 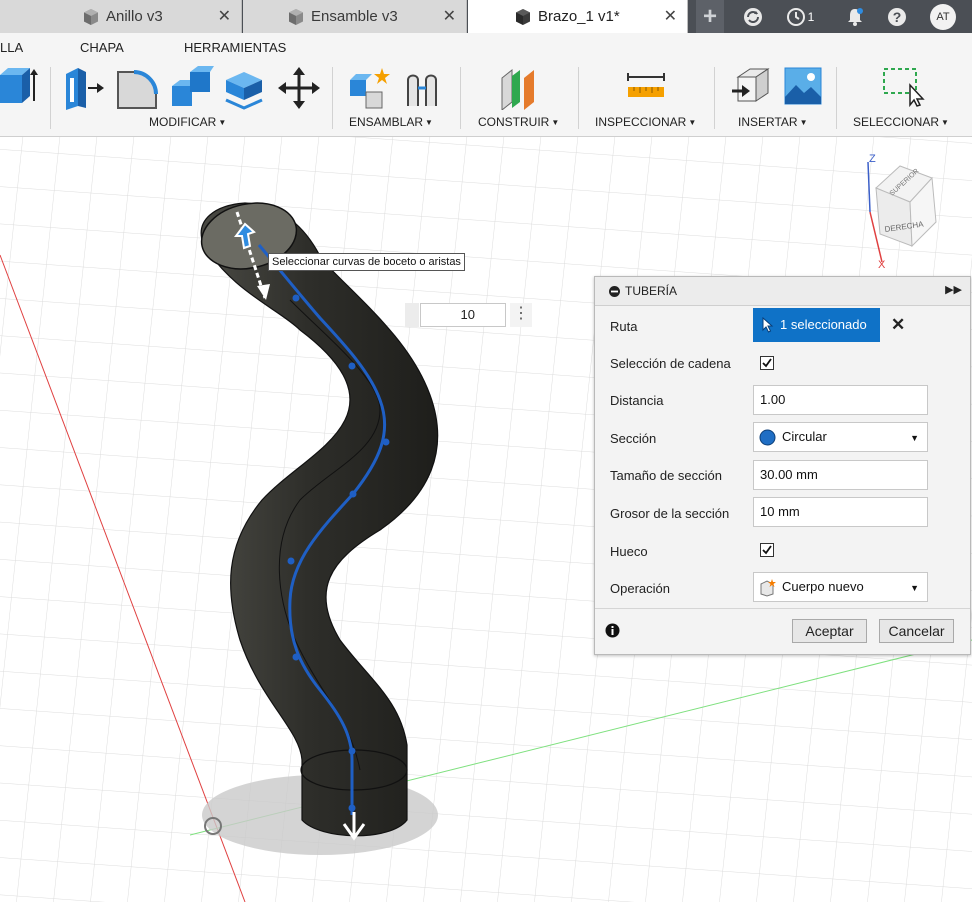 I want to click on viewcube-x: X, so click(x=882, y=265).